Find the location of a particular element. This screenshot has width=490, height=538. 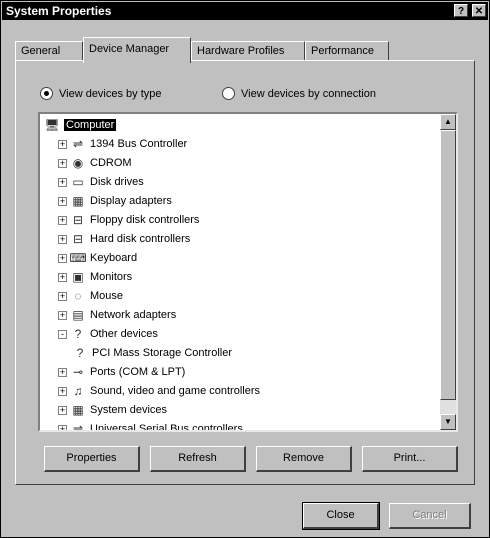

tree-item: + ⊟ Hard disk controllers is located at coordinates (124, 239).